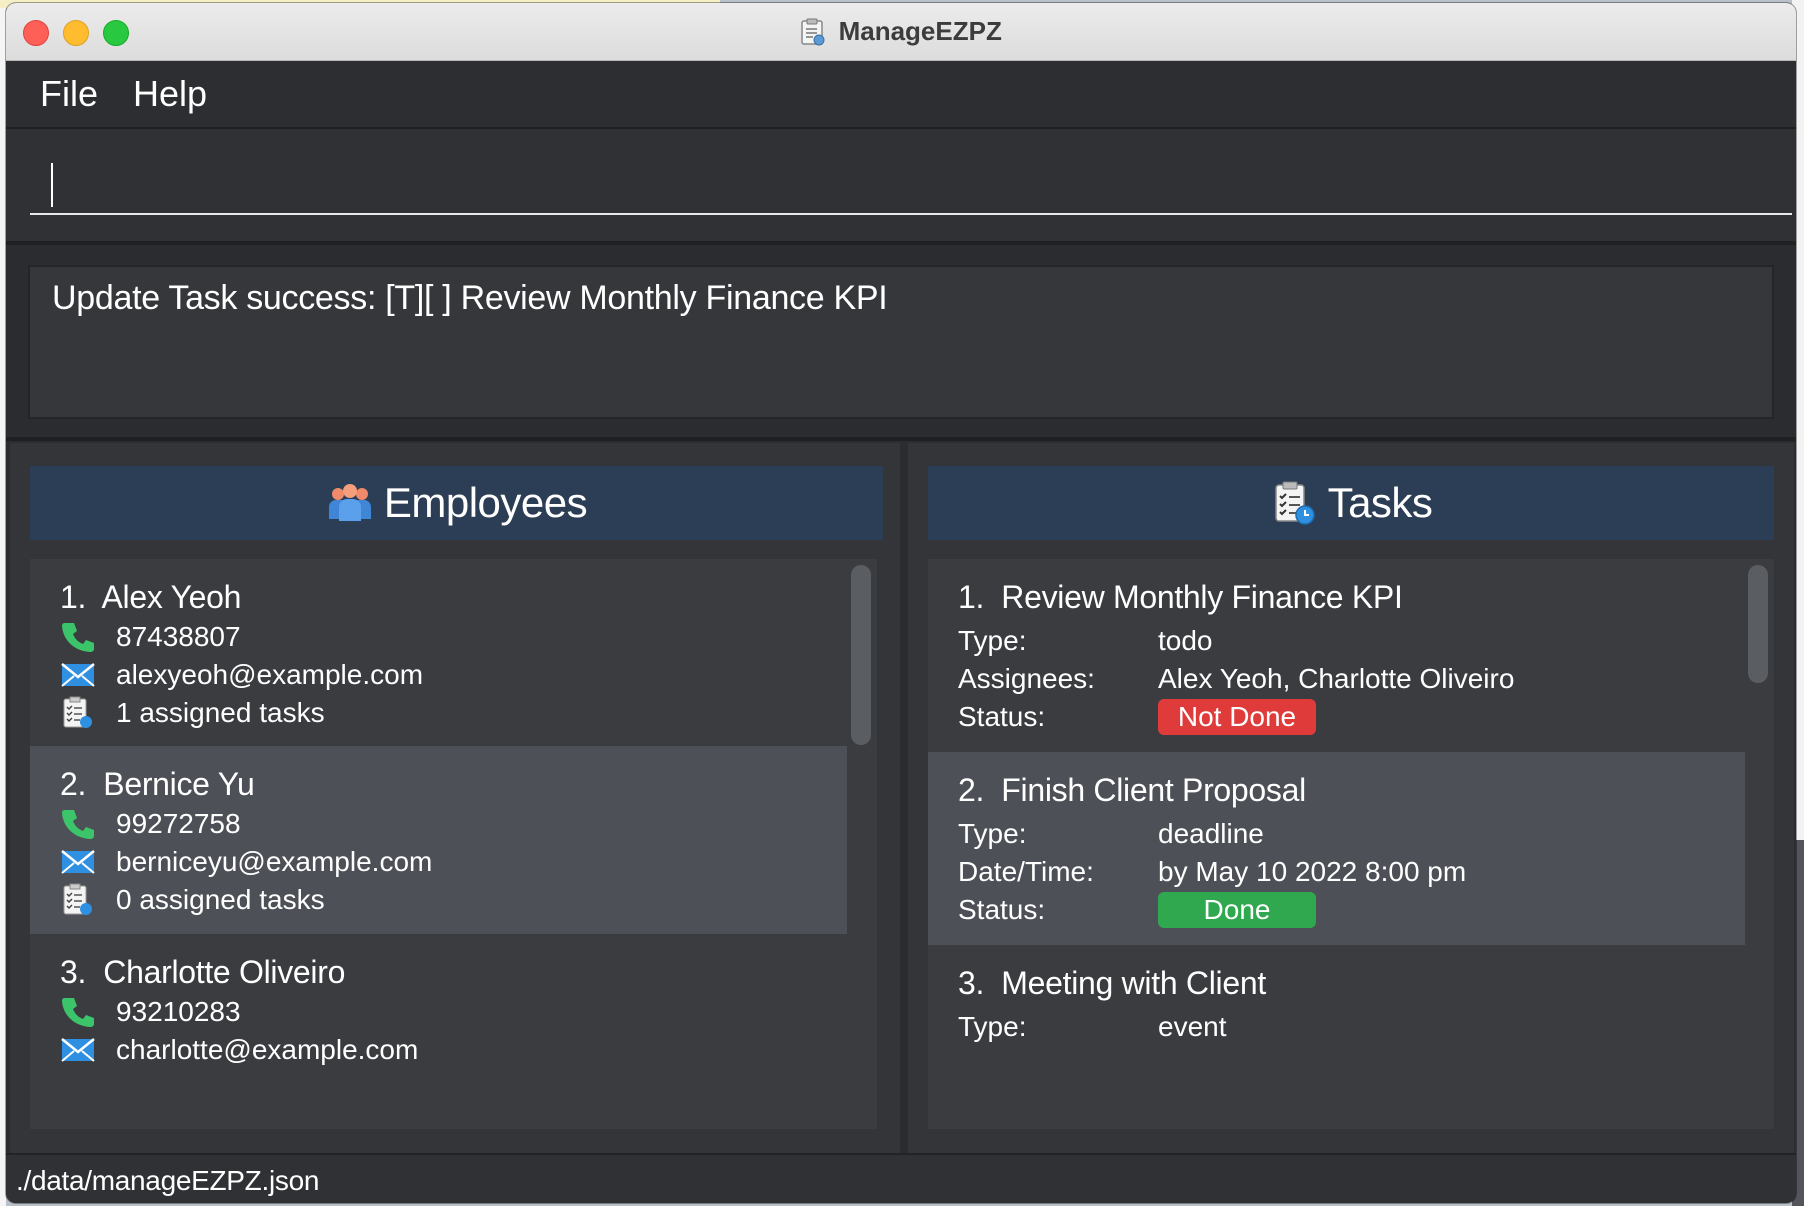  I want to click on text-caret, so click(52, 185).